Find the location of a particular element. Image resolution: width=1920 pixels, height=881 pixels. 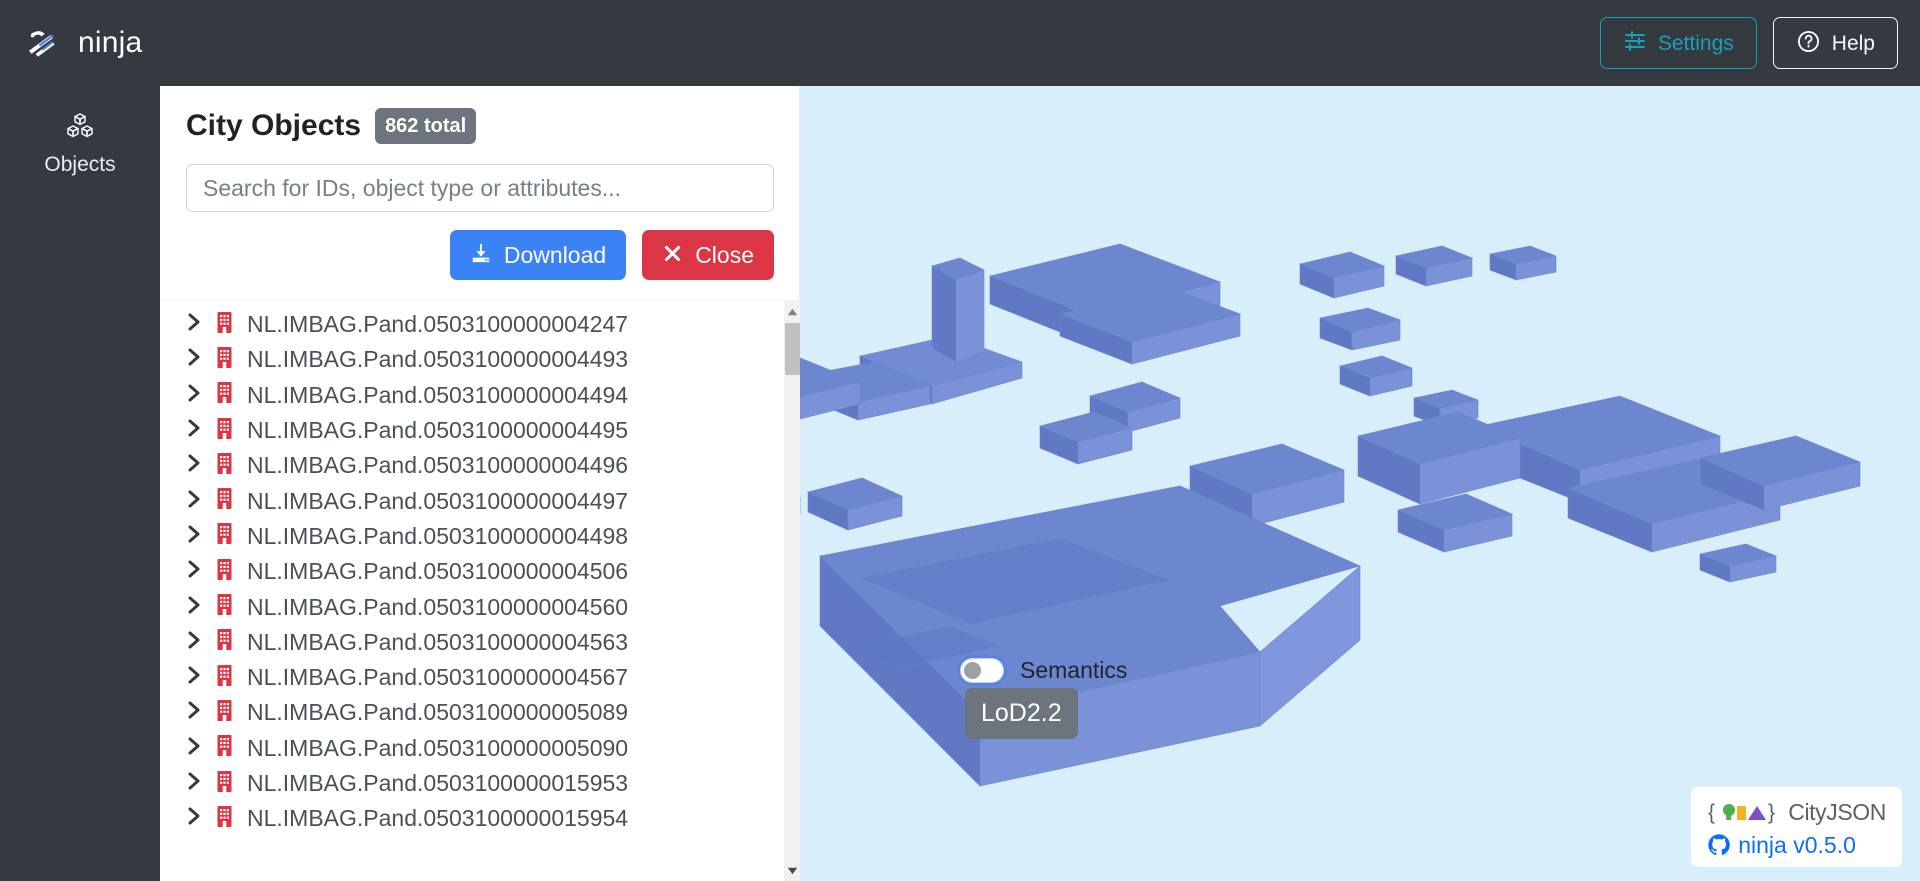

sliders-icon is located at coordinates (1635, 43).